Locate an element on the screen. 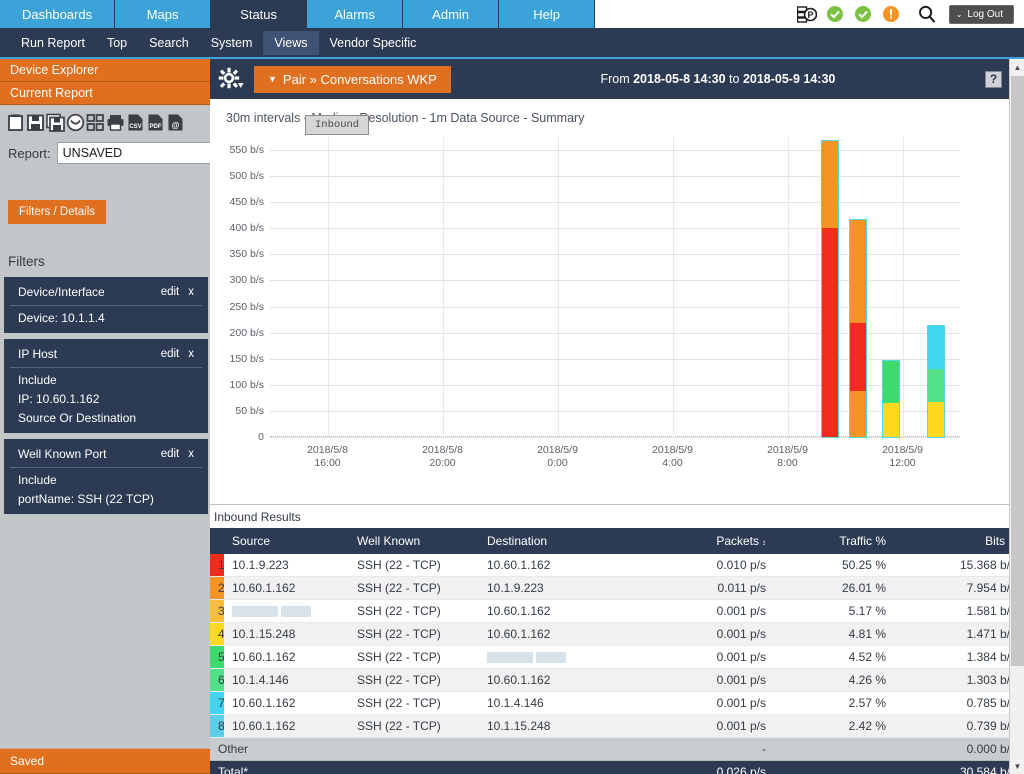  sort-indicator-icon: ↕ is located at coordinates (764, 542).